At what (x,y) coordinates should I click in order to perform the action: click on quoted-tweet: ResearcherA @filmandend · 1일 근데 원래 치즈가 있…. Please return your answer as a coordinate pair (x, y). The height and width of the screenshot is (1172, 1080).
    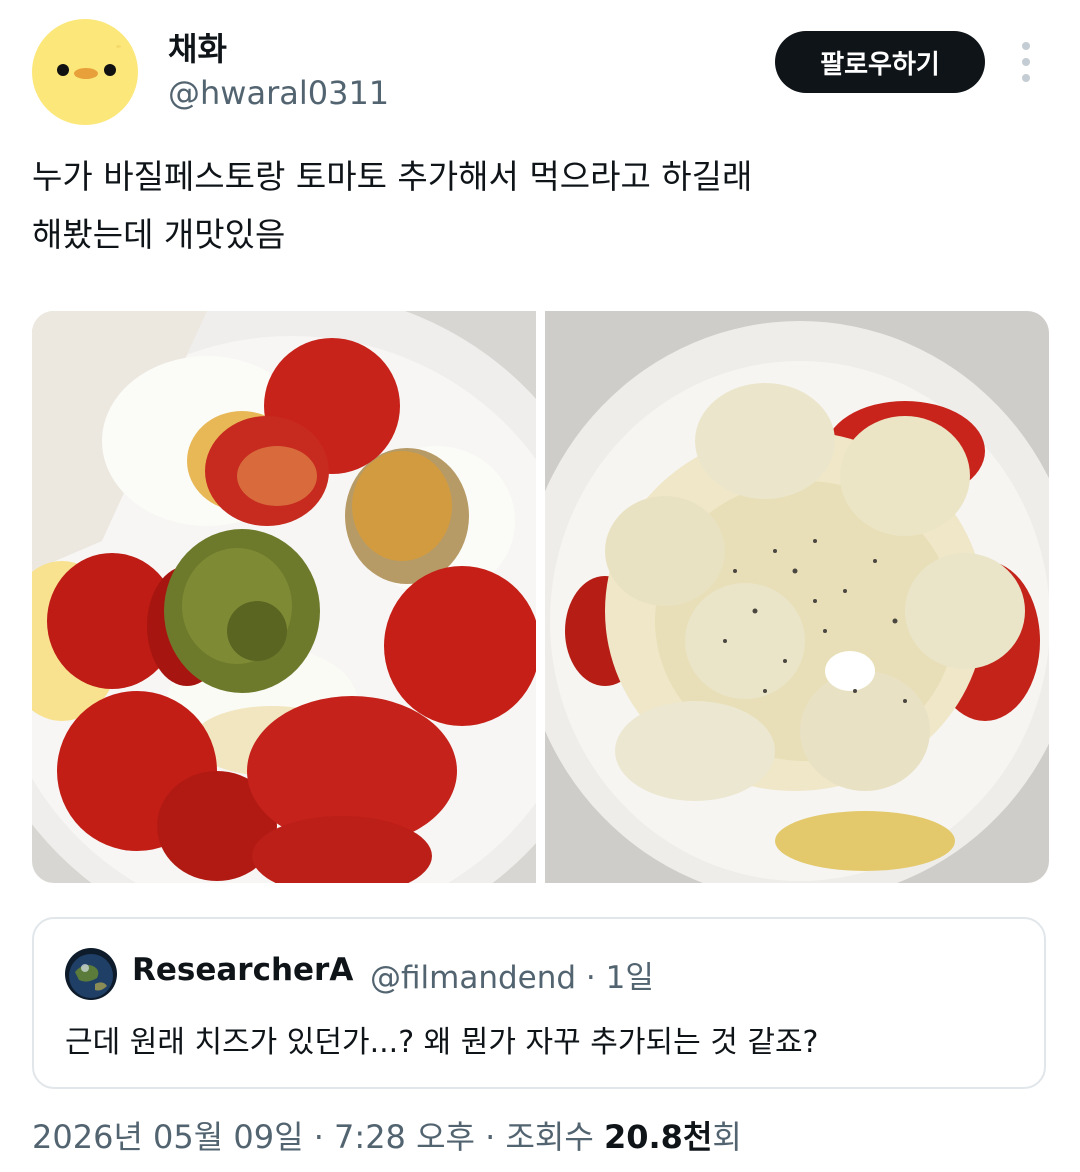
    Looking at the image, I should click on (539, 1003).